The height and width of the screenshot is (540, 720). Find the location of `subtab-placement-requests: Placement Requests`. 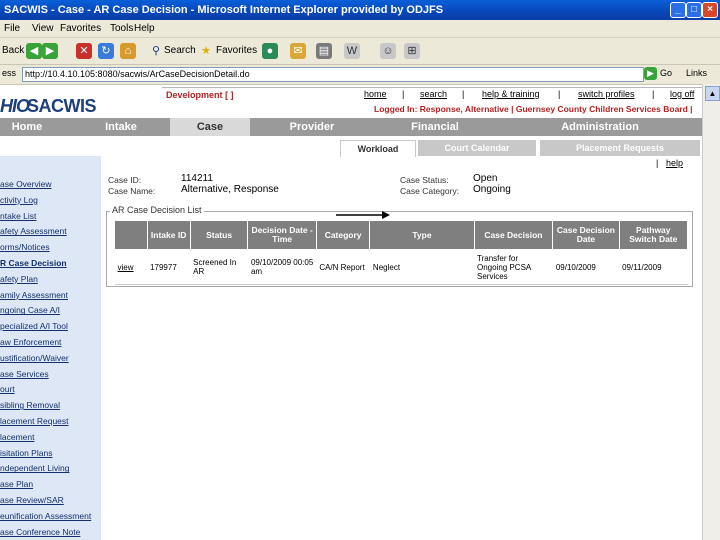

subtab-placement-requests: Placement Requests is located at coordinates (620, 148).